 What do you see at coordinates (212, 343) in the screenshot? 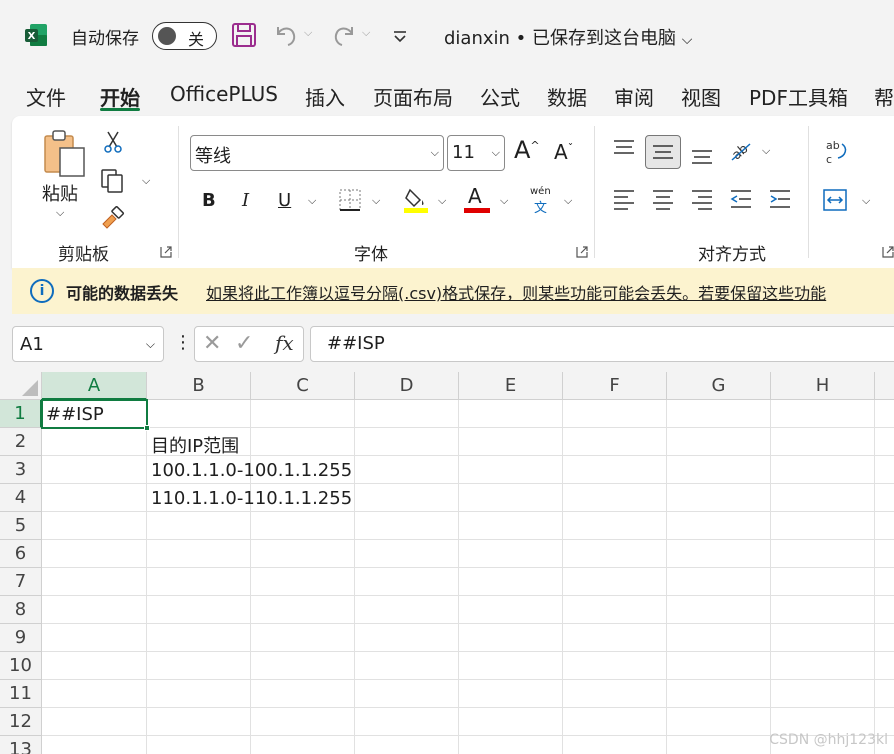
I see `cancel-entry-icon: ✕` at bounding box center [212, 343].